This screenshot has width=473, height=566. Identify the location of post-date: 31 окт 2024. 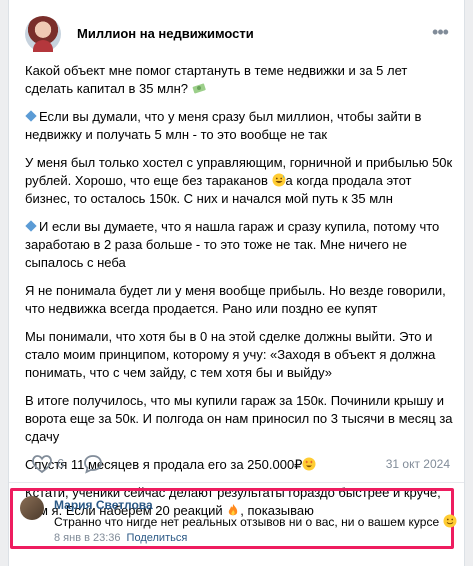
(417, 464).